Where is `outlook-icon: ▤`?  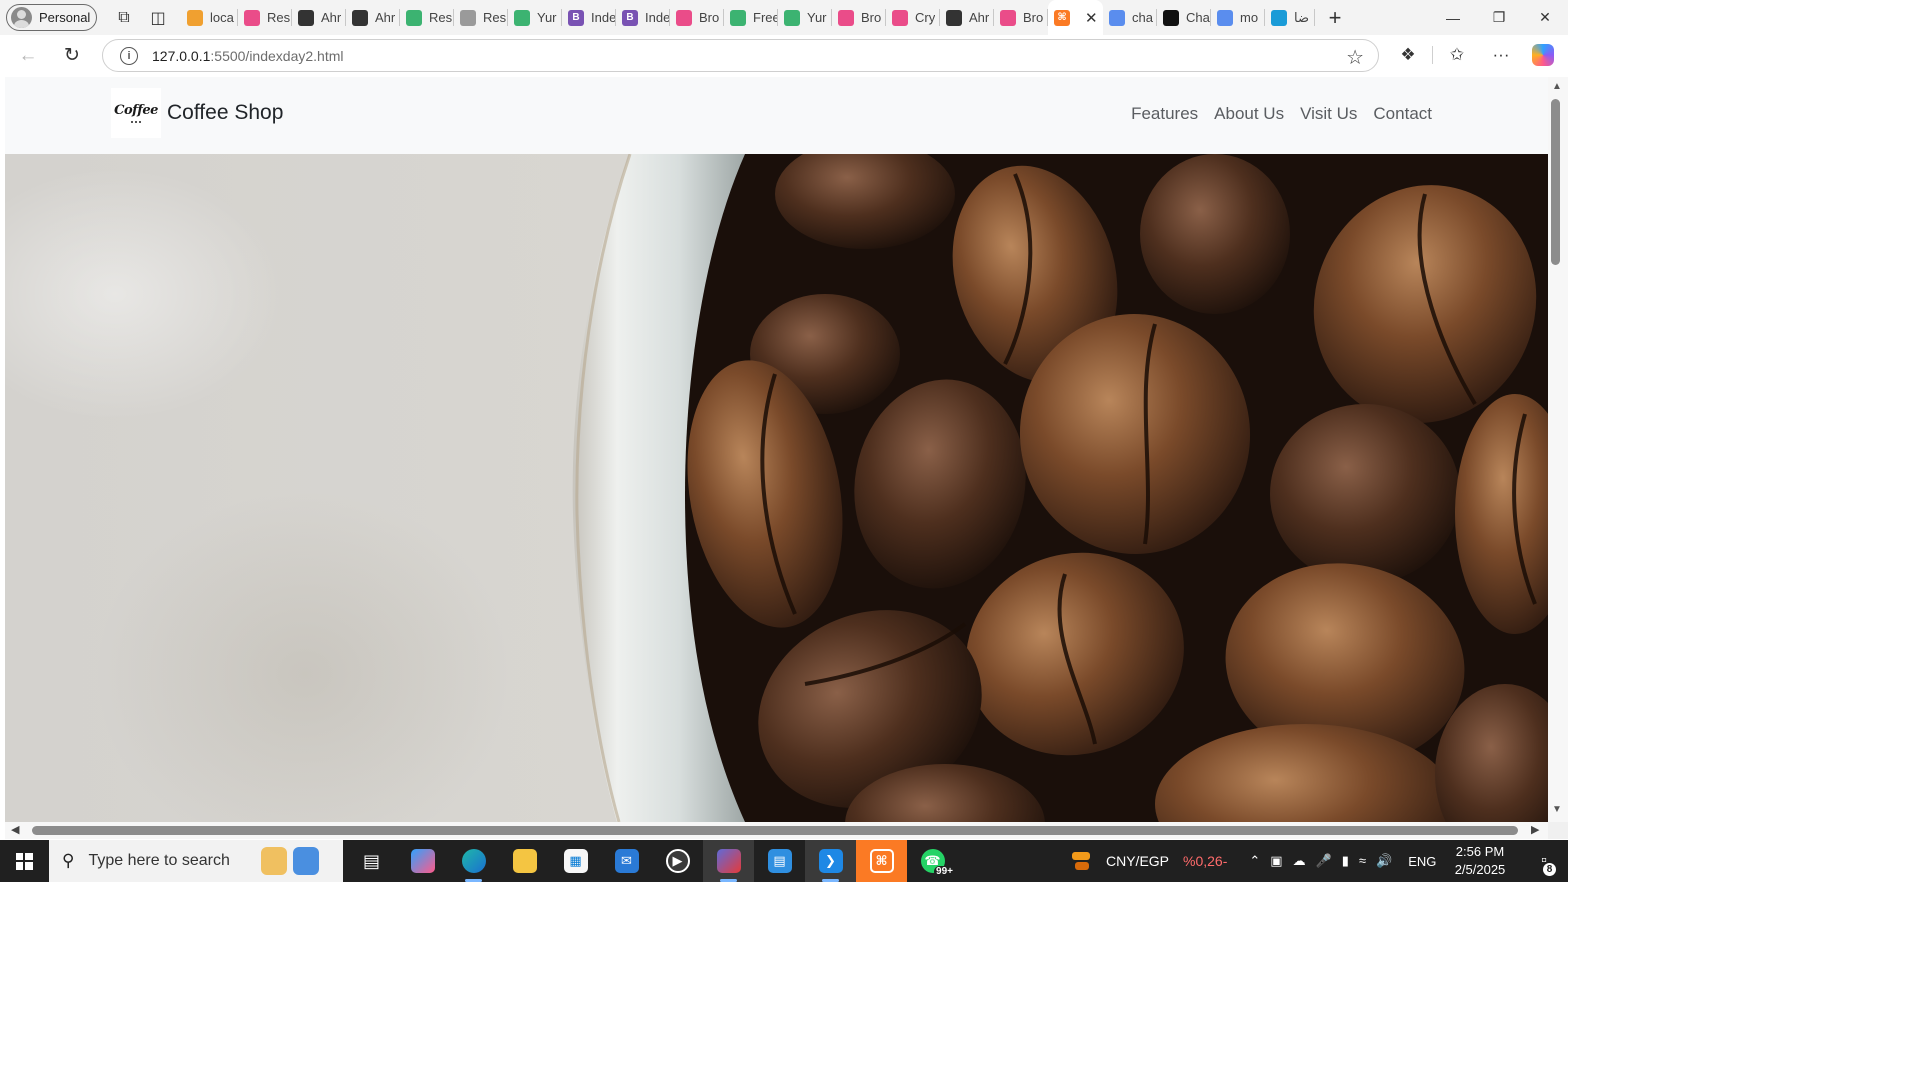 outlook-icon: ▤ is located at coordinates (779, 861).